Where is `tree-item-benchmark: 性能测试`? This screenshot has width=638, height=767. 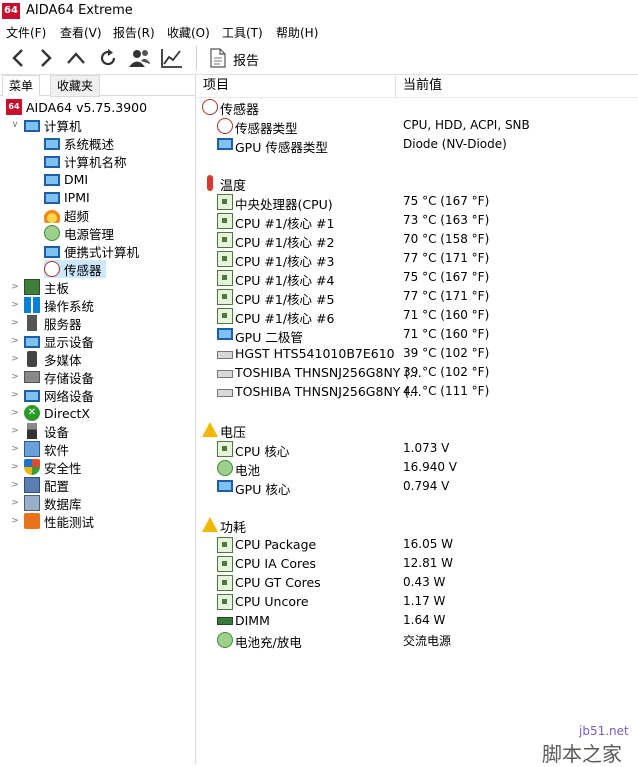 tree-item-benchmark: 性能测试 is located at coordinates (59, 521).